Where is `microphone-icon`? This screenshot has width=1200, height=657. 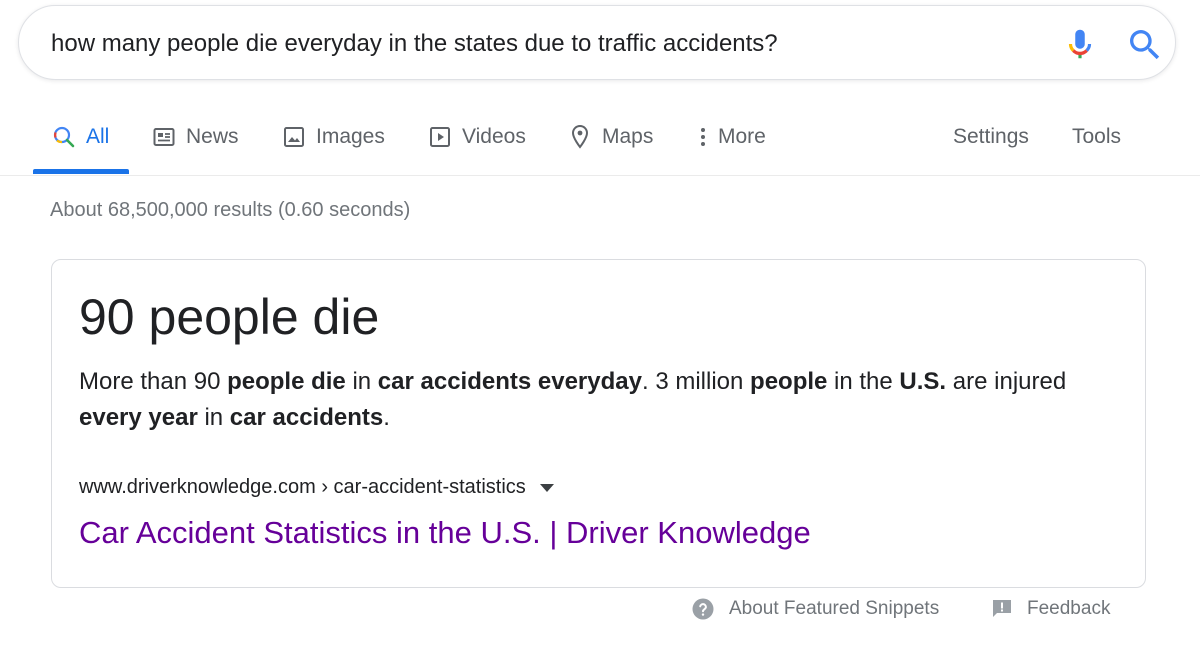
microphone-icon is located at coordinates (1080, 44).